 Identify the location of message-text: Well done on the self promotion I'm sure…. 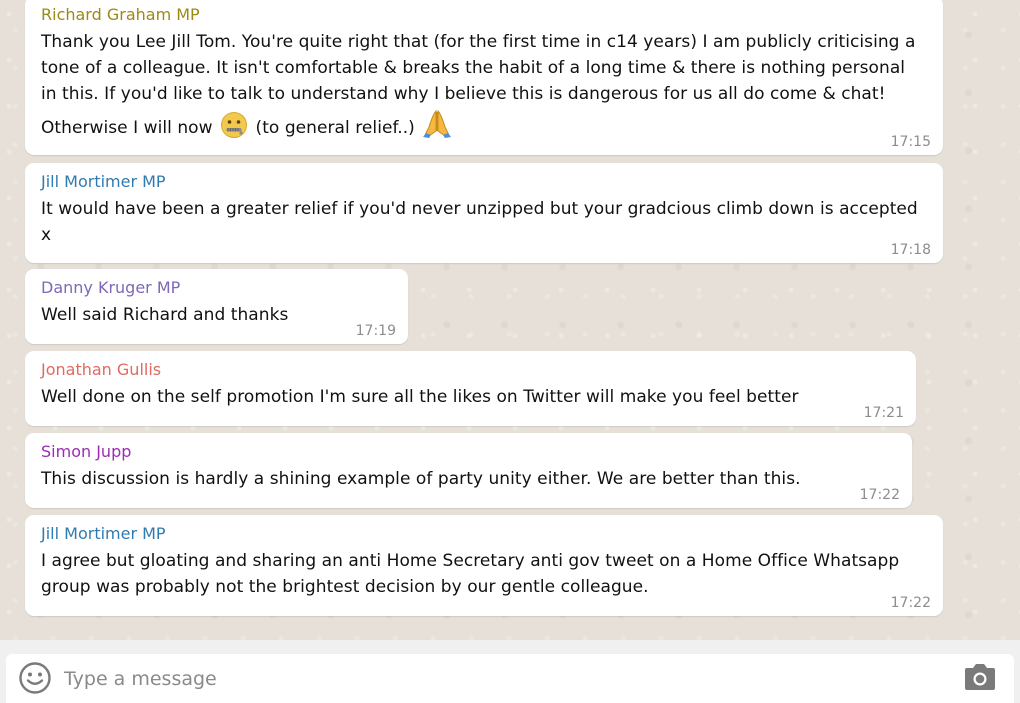
(420, 397).